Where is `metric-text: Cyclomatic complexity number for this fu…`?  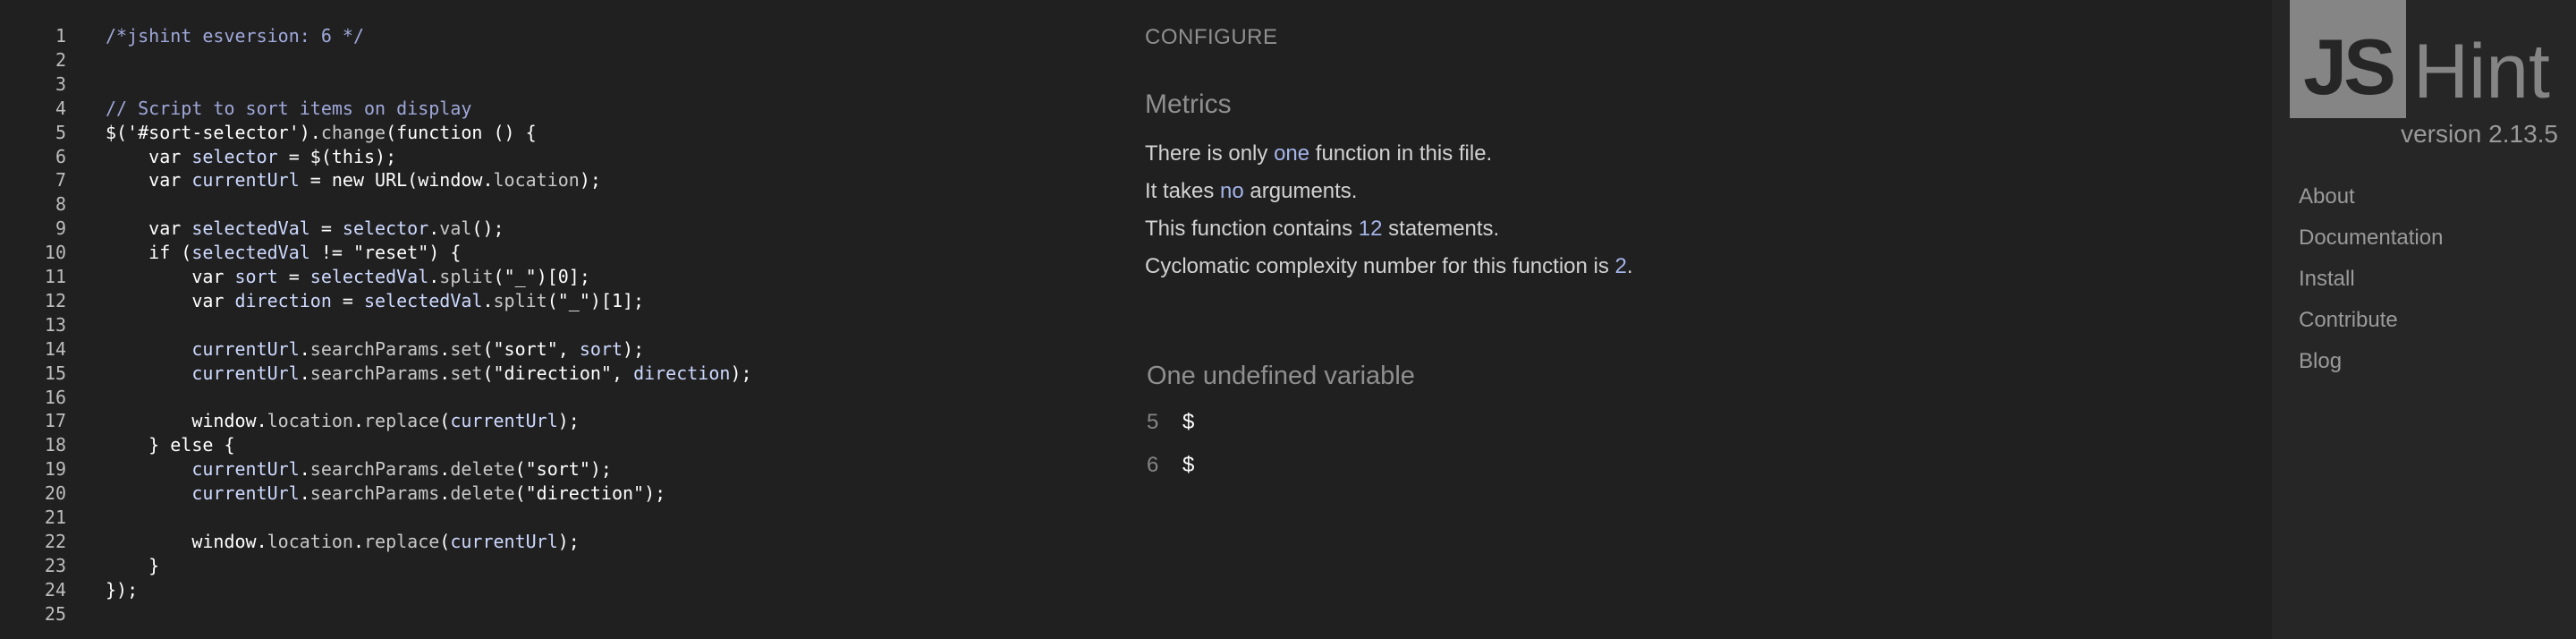
metric-text: Cyclomatic complexity number for this fu… is located at coordinates (1380, 266).